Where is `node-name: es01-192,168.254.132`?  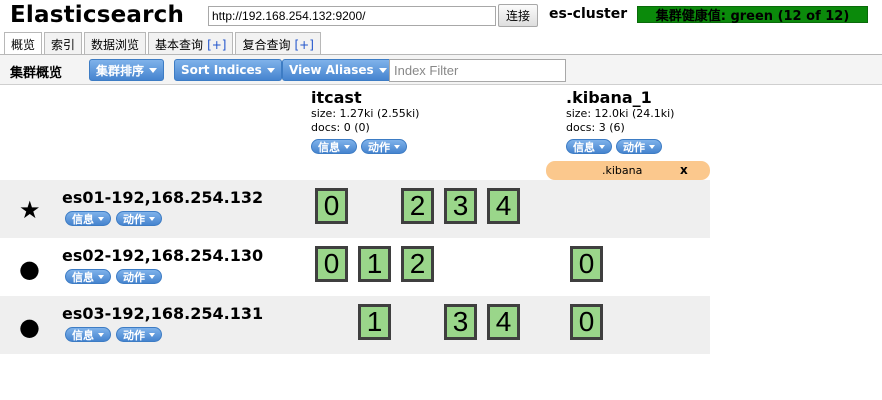
node-name: es01-192,168.254.132 is located at coordinates (163, 197).